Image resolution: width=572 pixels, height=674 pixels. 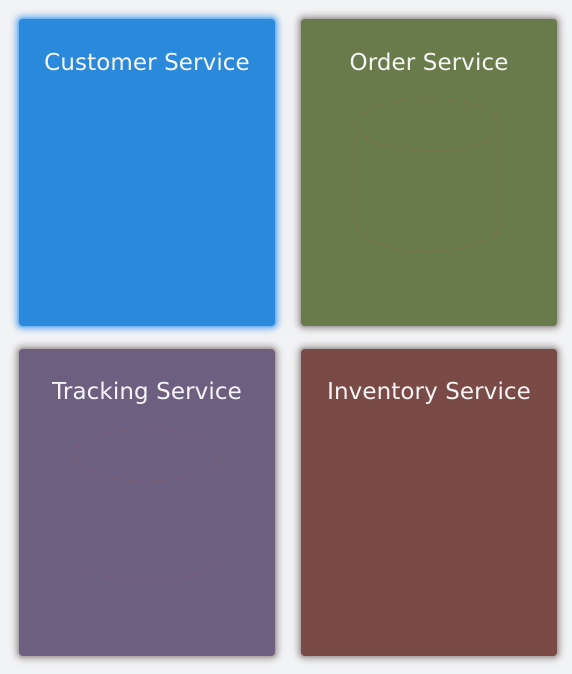 I want to click on tile-title: Inventory Service, so click(x=429, y=392).